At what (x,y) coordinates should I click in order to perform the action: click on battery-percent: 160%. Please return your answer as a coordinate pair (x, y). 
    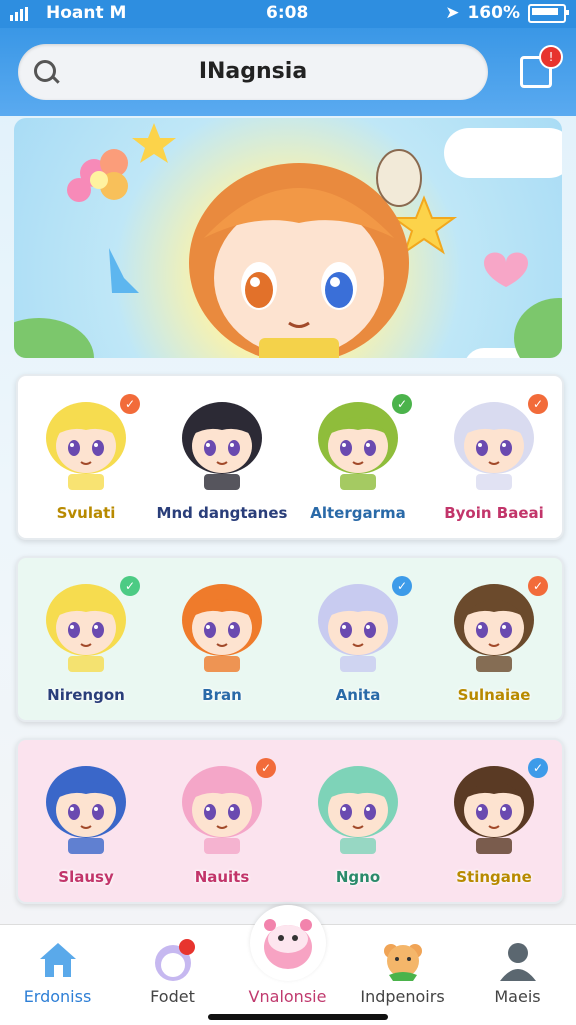
    Looking at the image, I should click on (493, 13).